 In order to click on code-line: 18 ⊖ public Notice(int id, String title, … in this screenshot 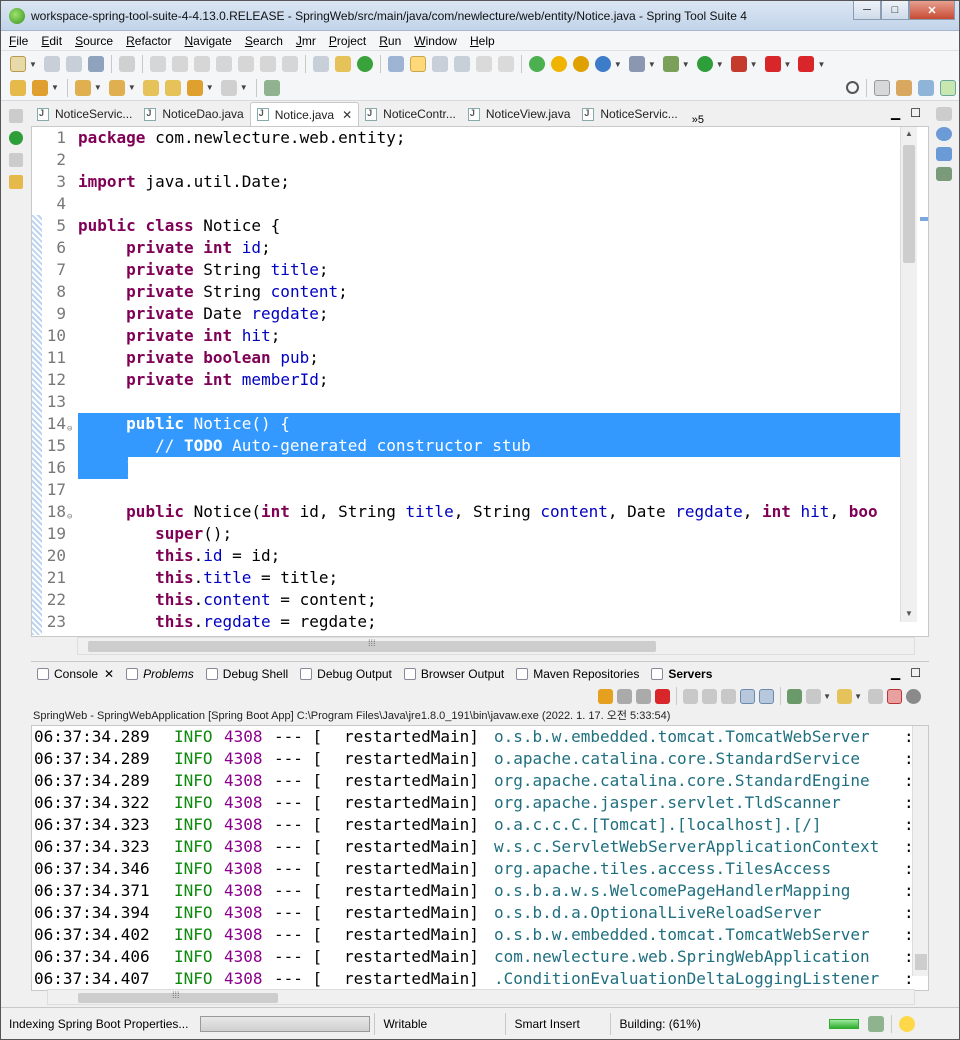, I will do `click(467, 512)`.